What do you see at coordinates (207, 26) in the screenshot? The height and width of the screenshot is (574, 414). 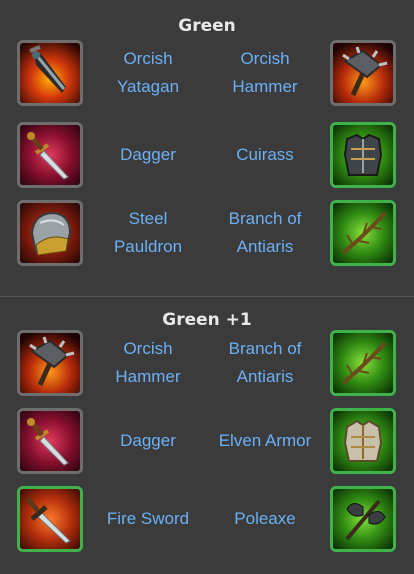 I see `section-title: Green` at bounding box center [207, 26].